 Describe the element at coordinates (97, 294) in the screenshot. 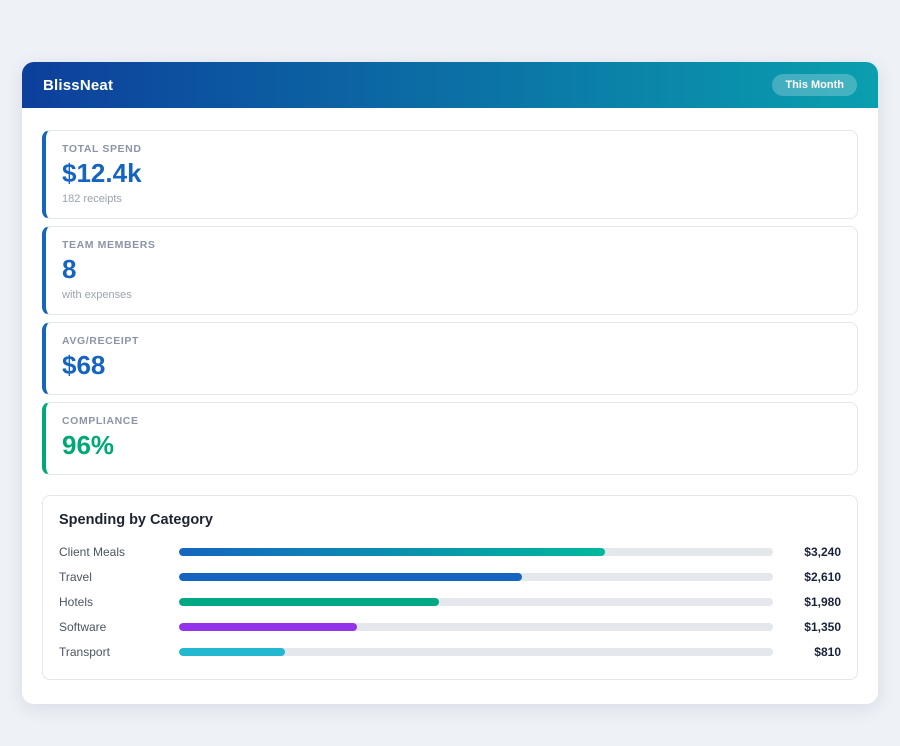

I see `stat-sub: with expenses` at that location.